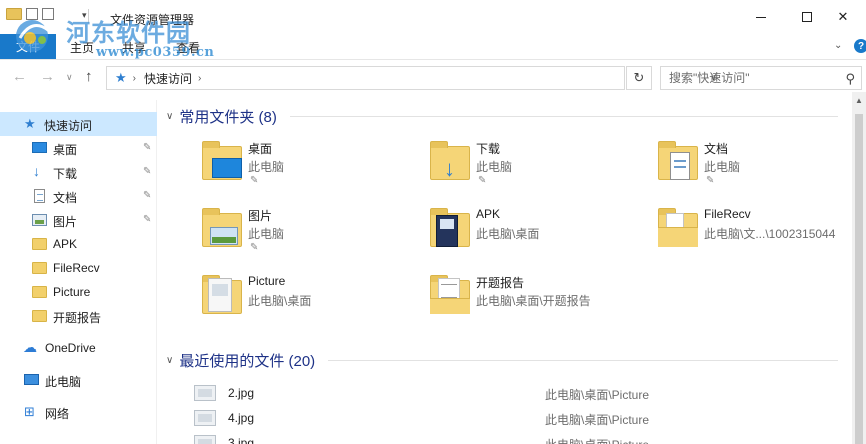 This screenshot has height=444, width=866. Describe the element at coordinates (850, 79) in the screenshot. I see `search-icon: ⚲` at that location.